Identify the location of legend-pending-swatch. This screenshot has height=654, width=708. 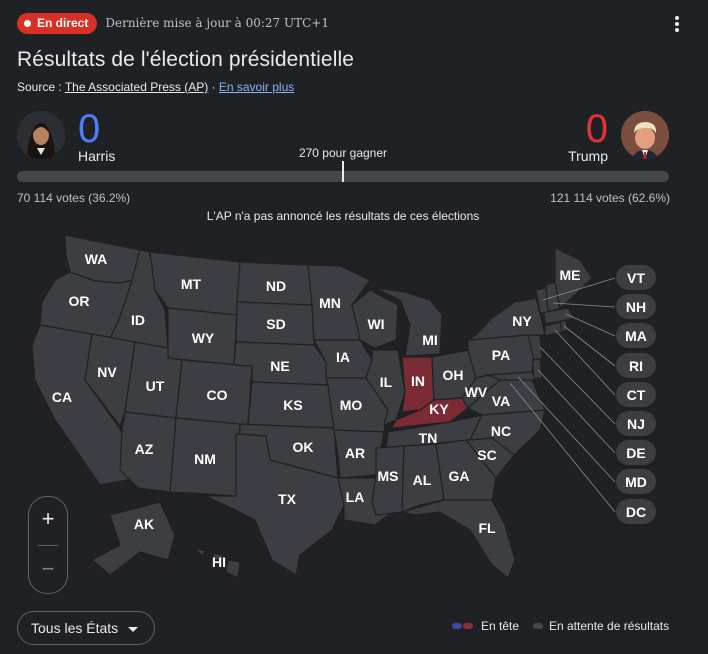
(538, 626).